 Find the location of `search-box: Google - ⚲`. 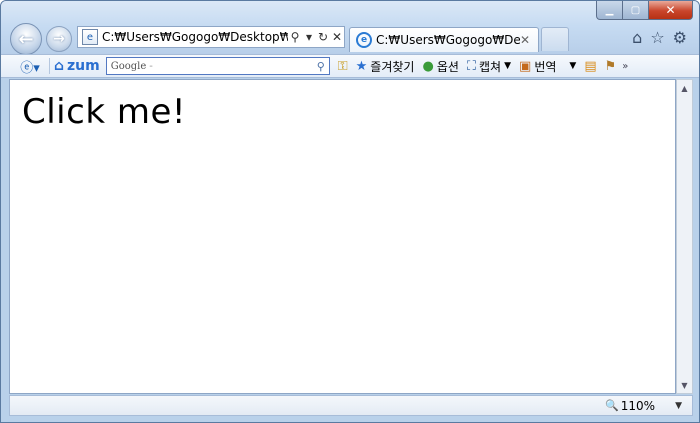

search-box: Google - ⚲ is located at coordinates (217, 66).